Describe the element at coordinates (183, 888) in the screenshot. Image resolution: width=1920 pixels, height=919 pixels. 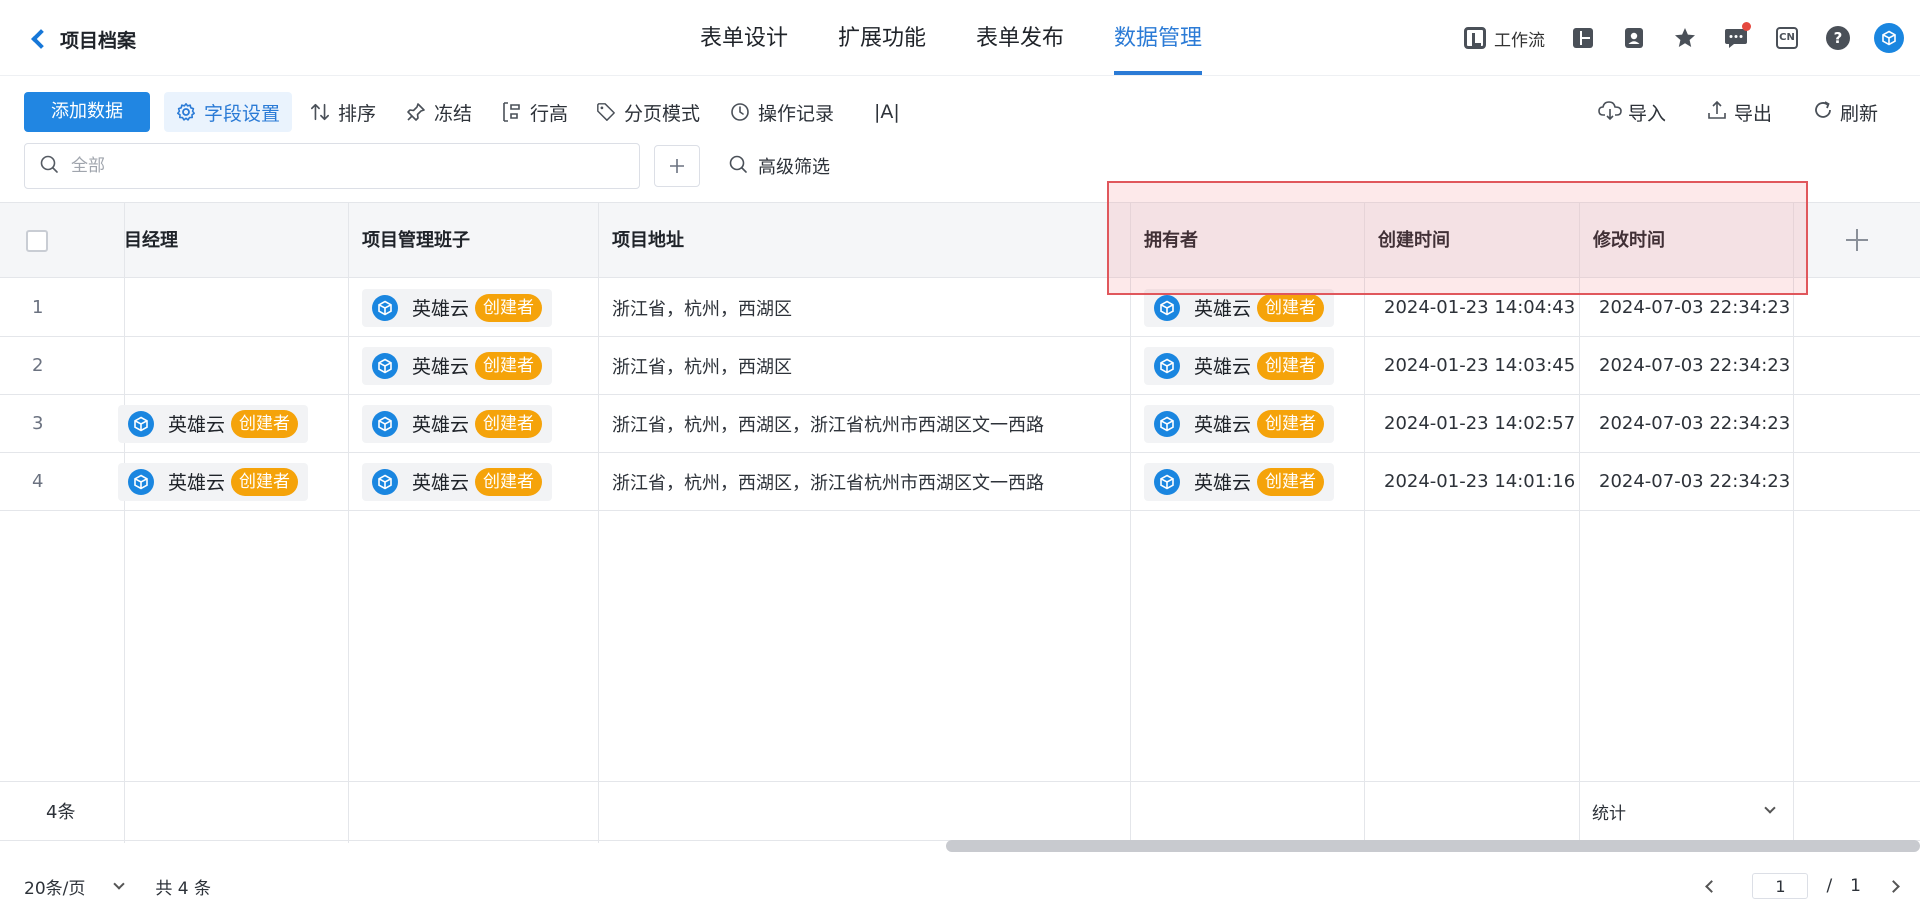
I see `total-count: 共 4 条` at that location.